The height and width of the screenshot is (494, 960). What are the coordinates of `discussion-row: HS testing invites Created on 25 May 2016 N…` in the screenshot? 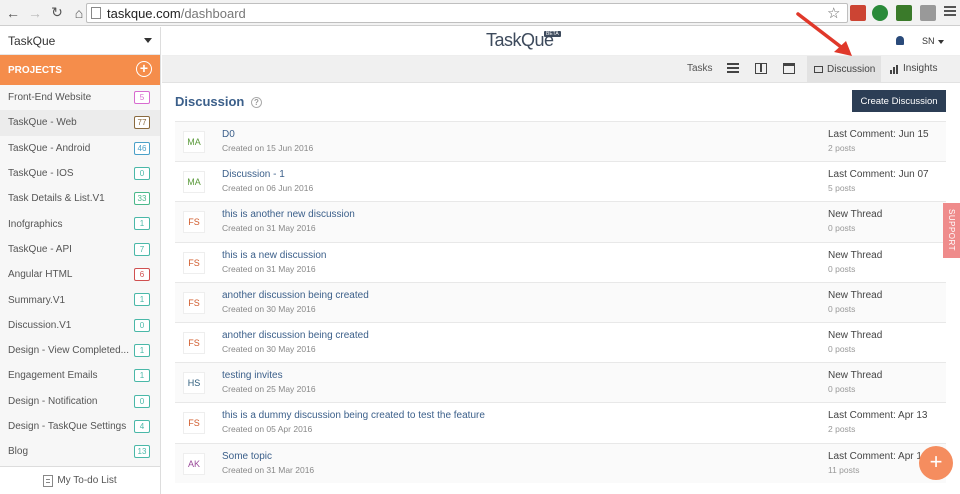 It's located at (560, 382).